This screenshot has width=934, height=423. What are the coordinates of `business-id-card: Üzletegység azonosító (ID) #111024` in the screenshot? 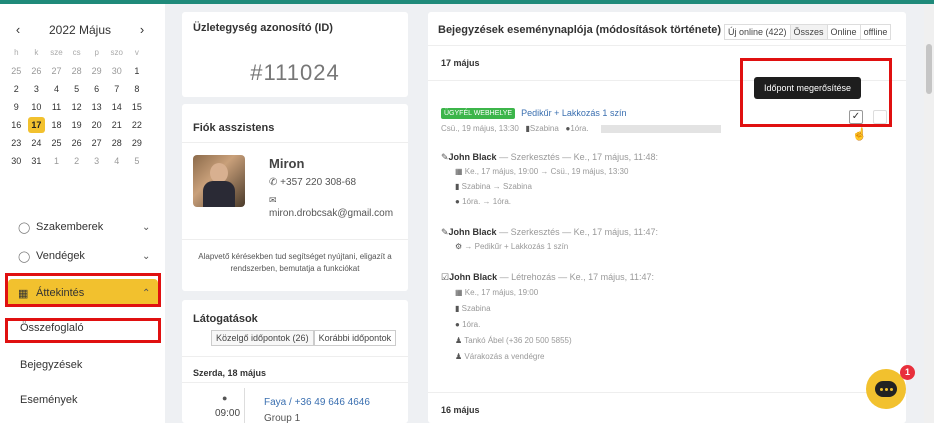 It's located at (295, 54).